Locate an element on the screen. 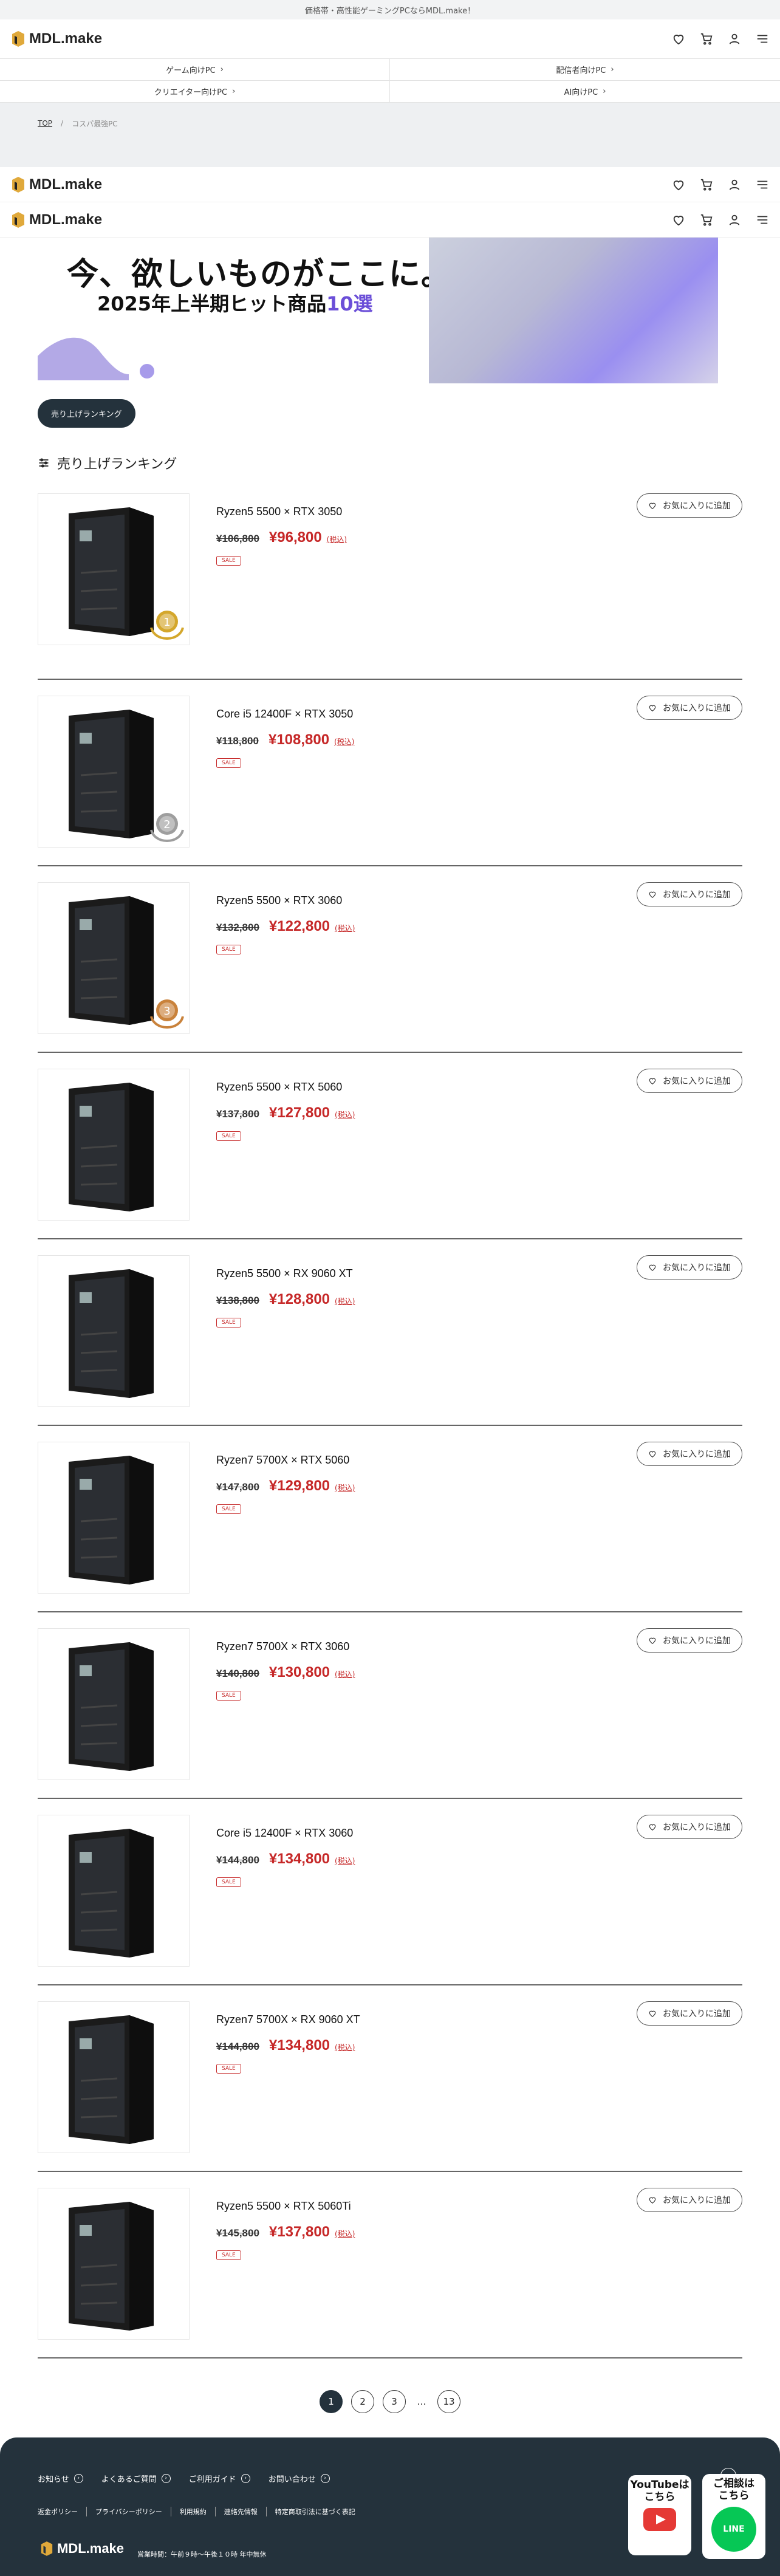  product-name: Ryzen5 5500 × RTX 3060 is located at coordinates (285, 900).